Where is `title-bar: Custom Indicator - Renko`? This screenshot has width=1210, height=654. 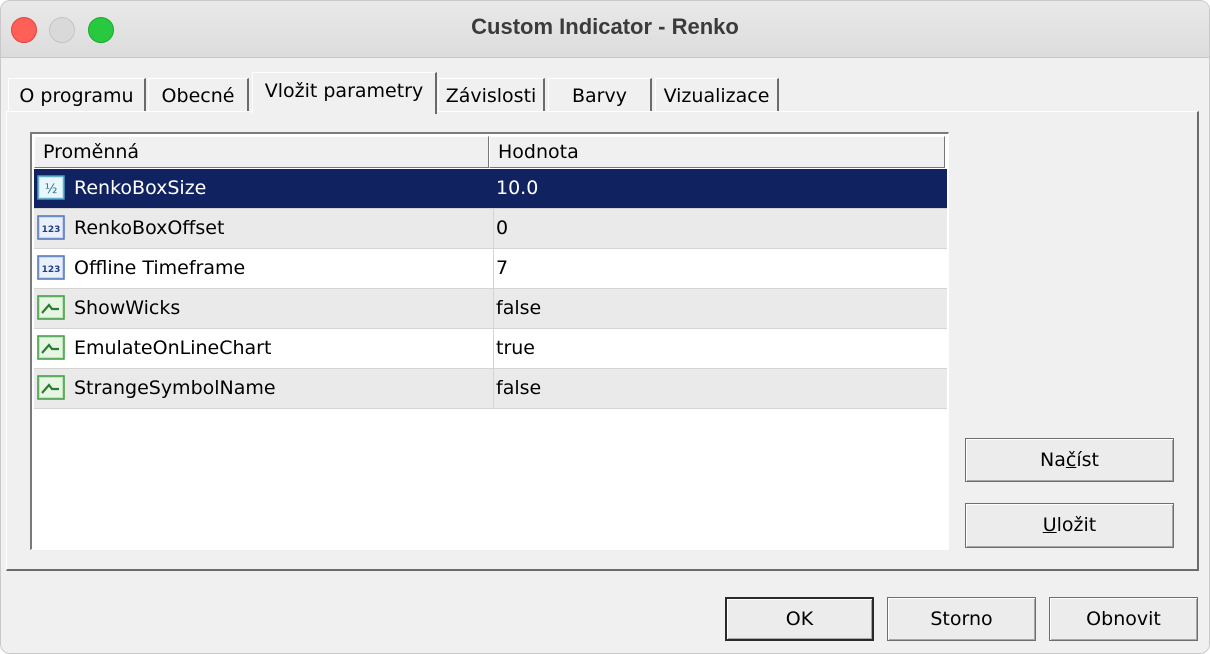
title-bar: Custom Indicator - Renko is located at coordinates (605, 29).